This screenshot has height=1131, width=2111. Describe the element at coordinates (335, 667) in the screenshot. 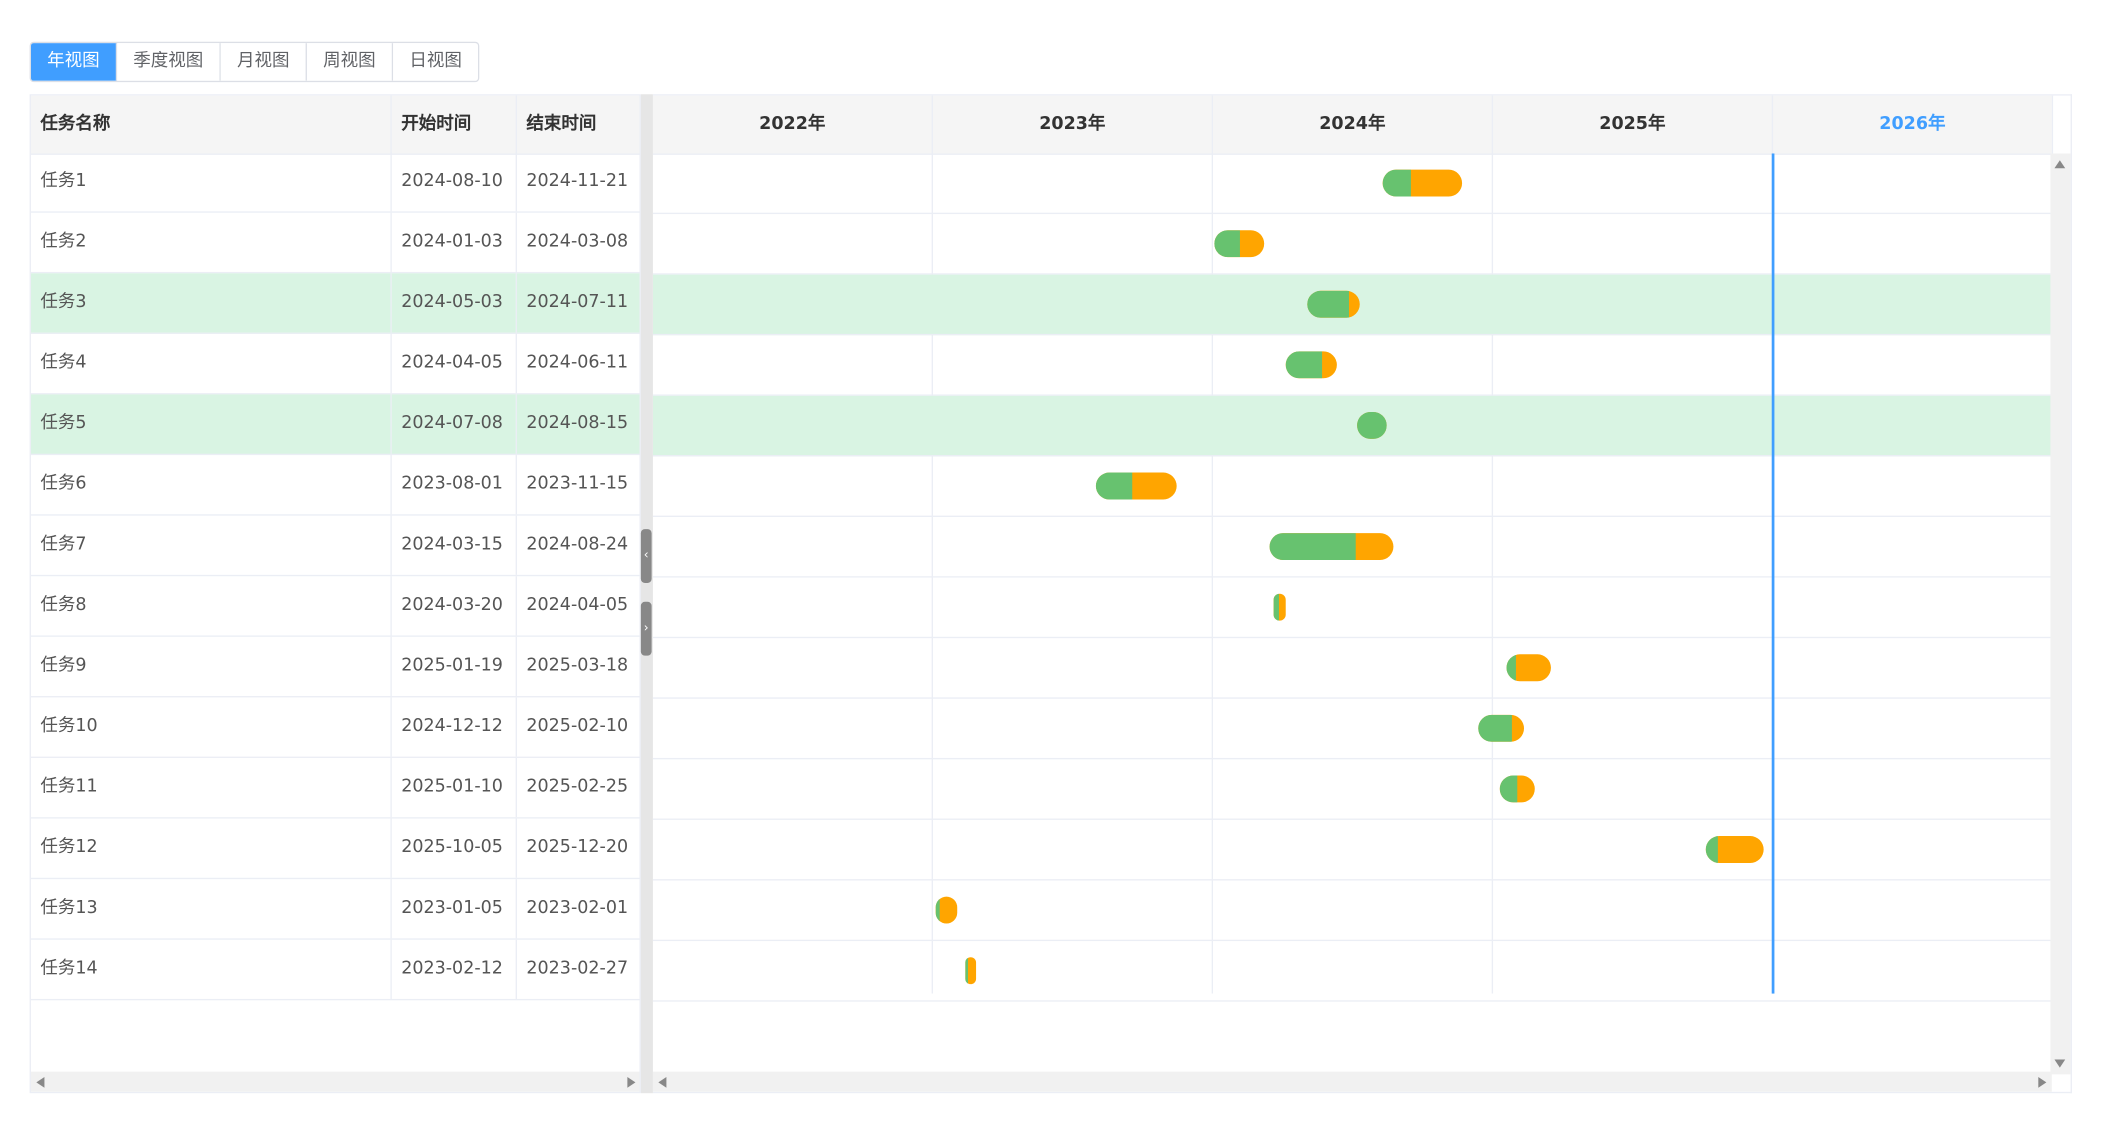

I see `table-row: 任务9 2025-01-19 2025-03-18` at that location.